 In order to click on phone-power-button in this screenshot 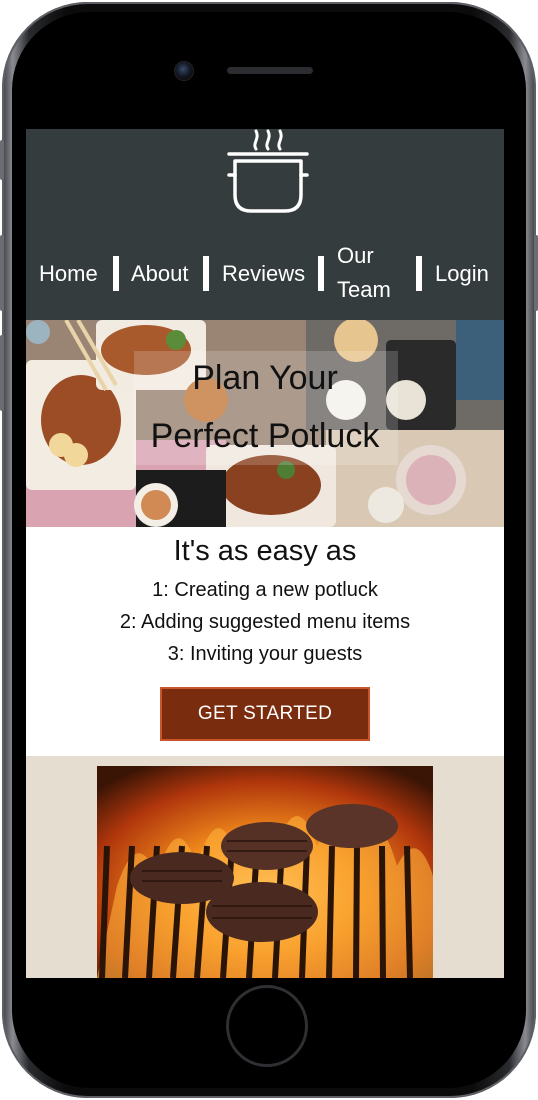, I will do `click(536, 273)`.